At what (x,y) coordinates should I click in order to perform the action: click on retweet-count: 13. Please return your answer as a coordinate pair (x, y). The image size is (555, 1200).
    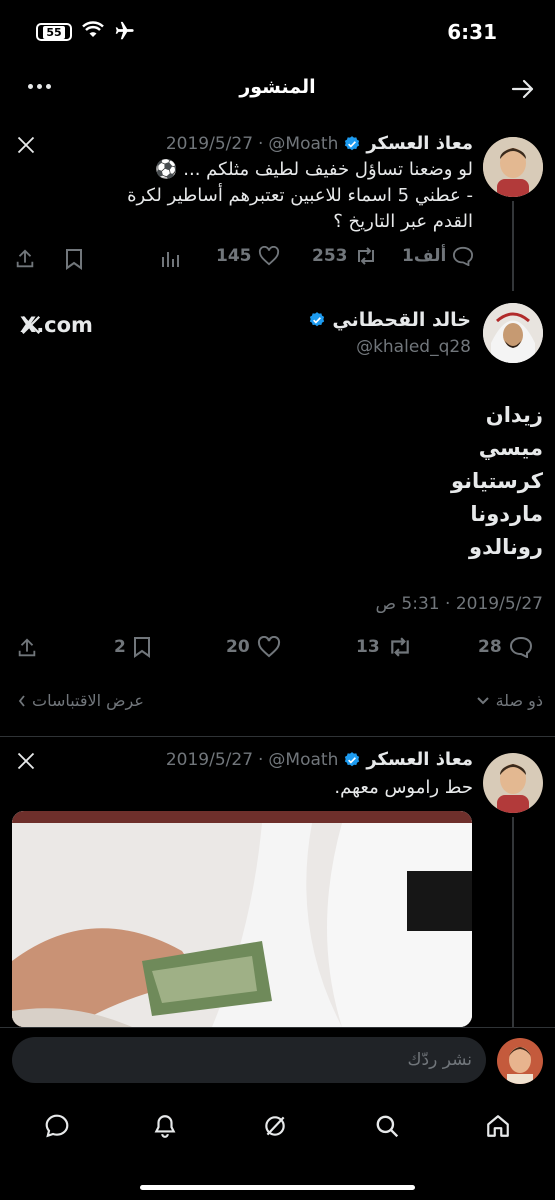
    Looking at the image, I should click on (368, 647).